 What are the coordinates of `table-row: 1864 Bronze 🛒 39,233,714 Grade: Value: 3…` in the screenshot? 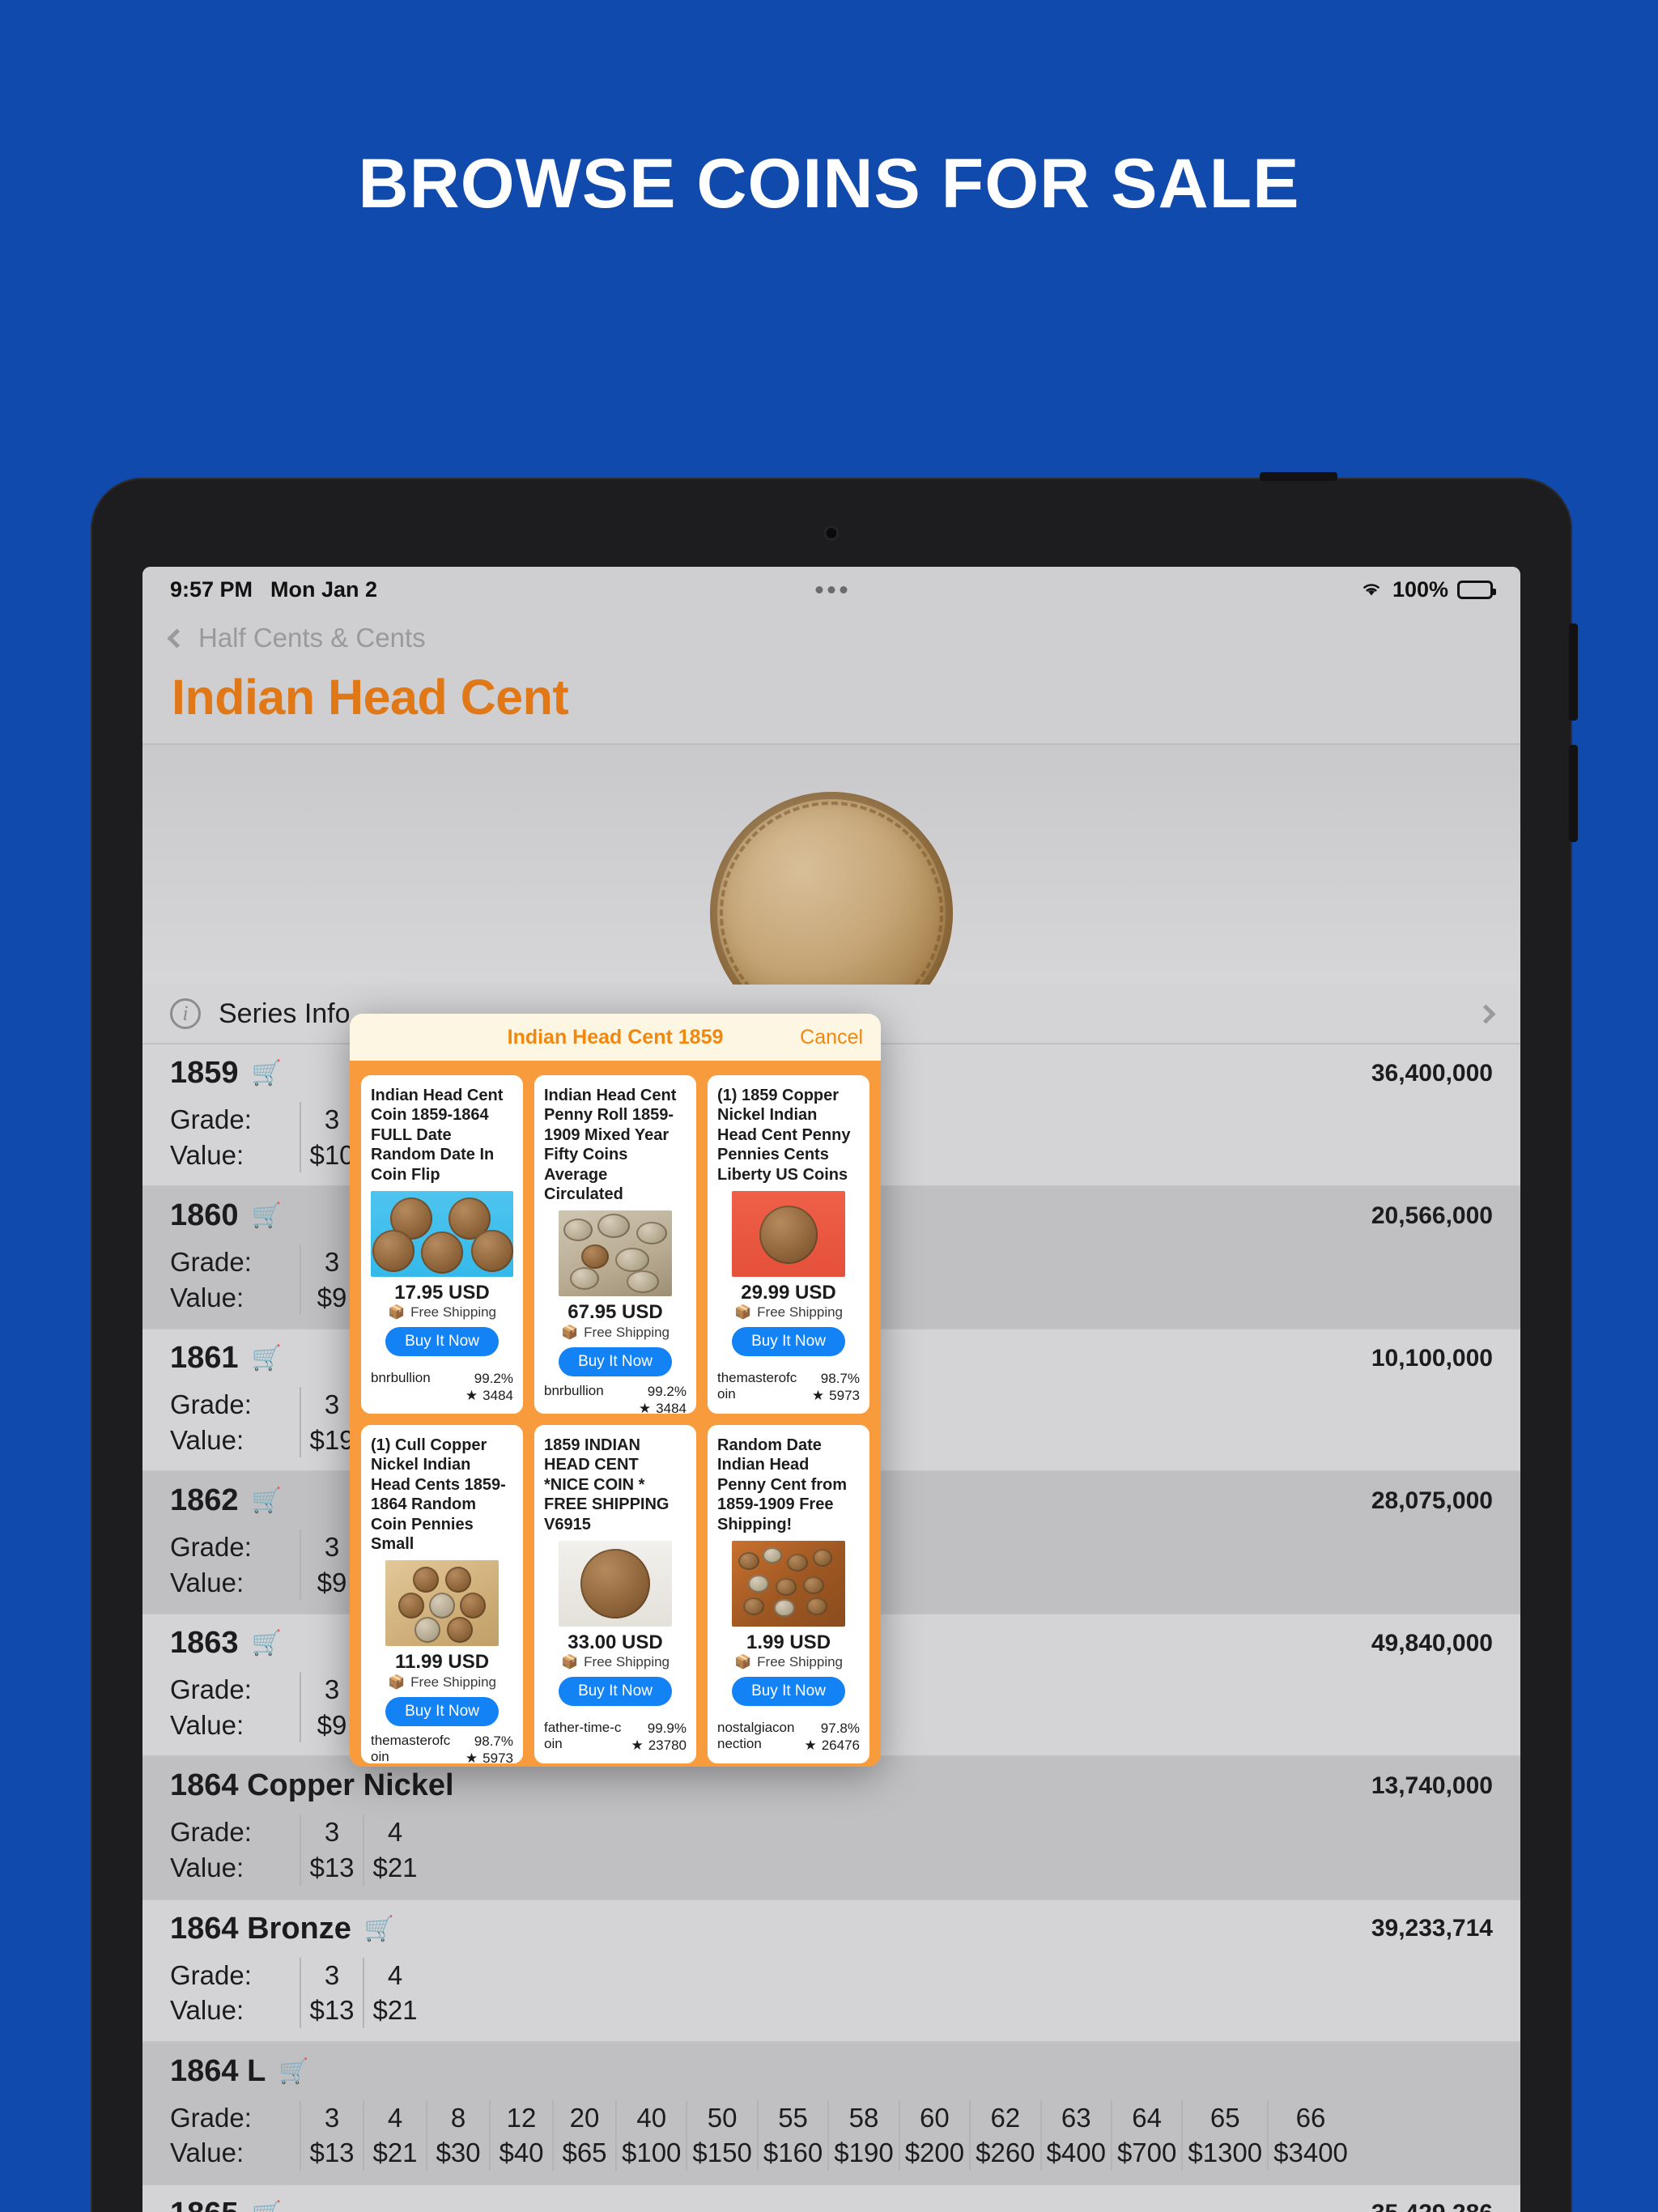 It's located at (831, 1971).